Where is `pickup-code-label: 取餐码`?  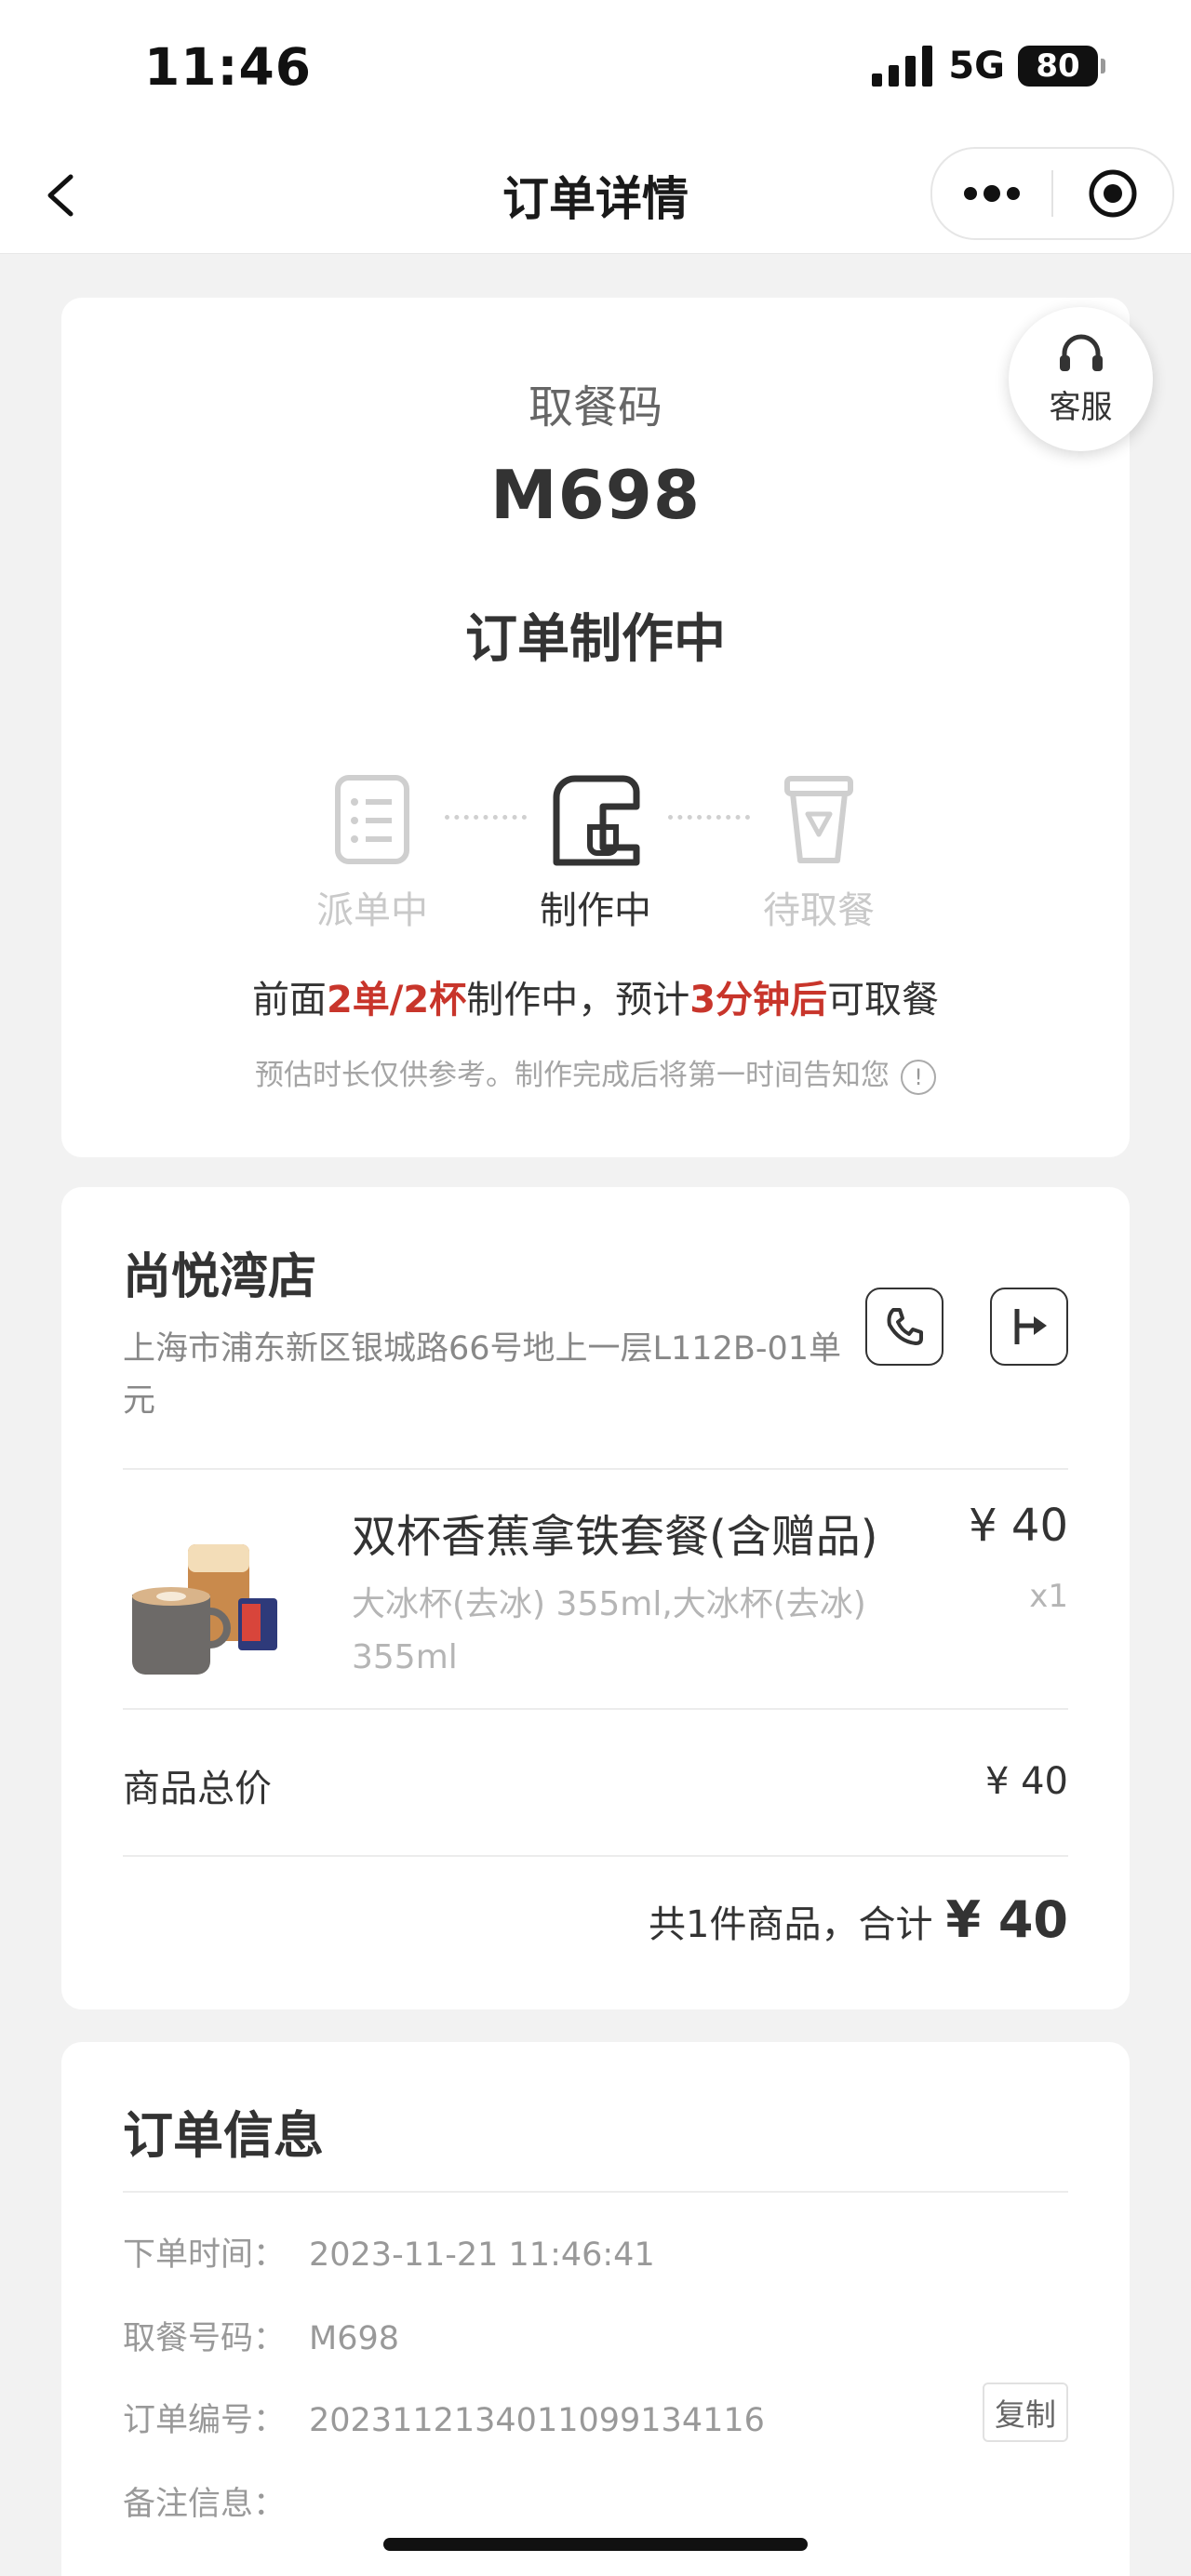
pickup-code-label: 取餐码 is located at coordinates (595, 407).